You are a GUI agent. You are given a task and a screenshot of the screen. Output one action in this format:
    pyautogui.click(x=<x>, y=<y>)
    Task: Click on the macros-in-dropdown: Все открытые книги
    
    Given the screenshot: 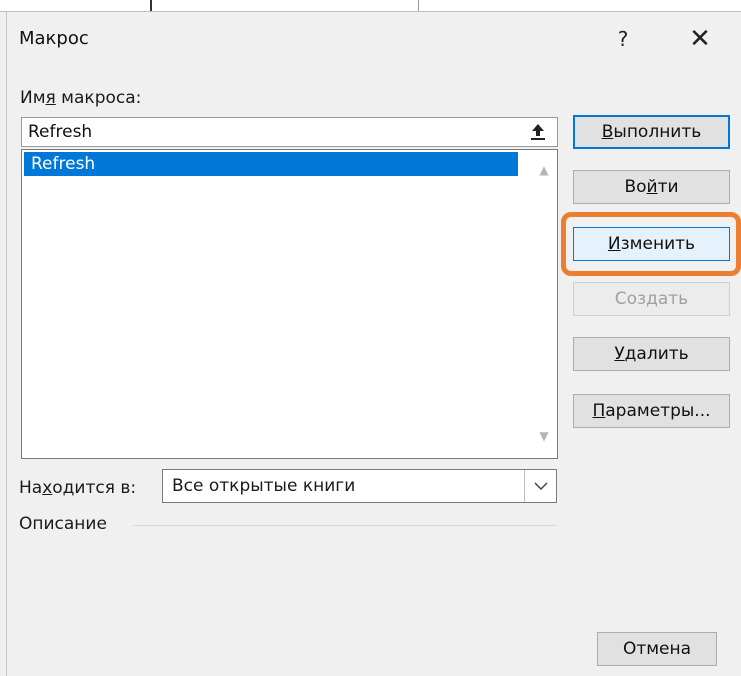 What is the action you would take?
    pyautogui.click(x=359, y=486)
    